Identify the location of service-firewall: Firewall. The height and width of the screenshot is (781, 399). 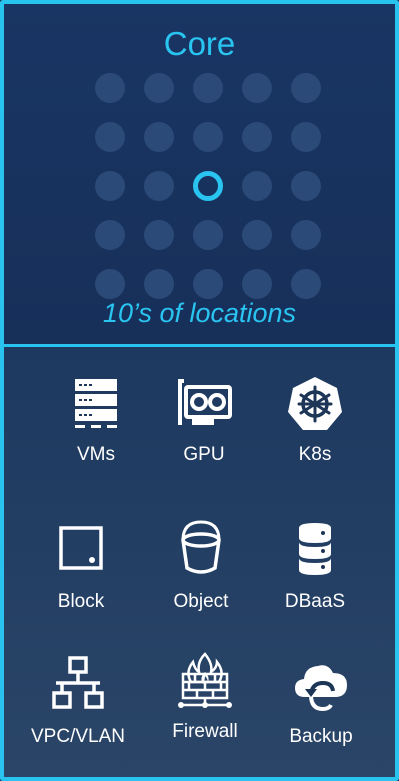
(205, 697).